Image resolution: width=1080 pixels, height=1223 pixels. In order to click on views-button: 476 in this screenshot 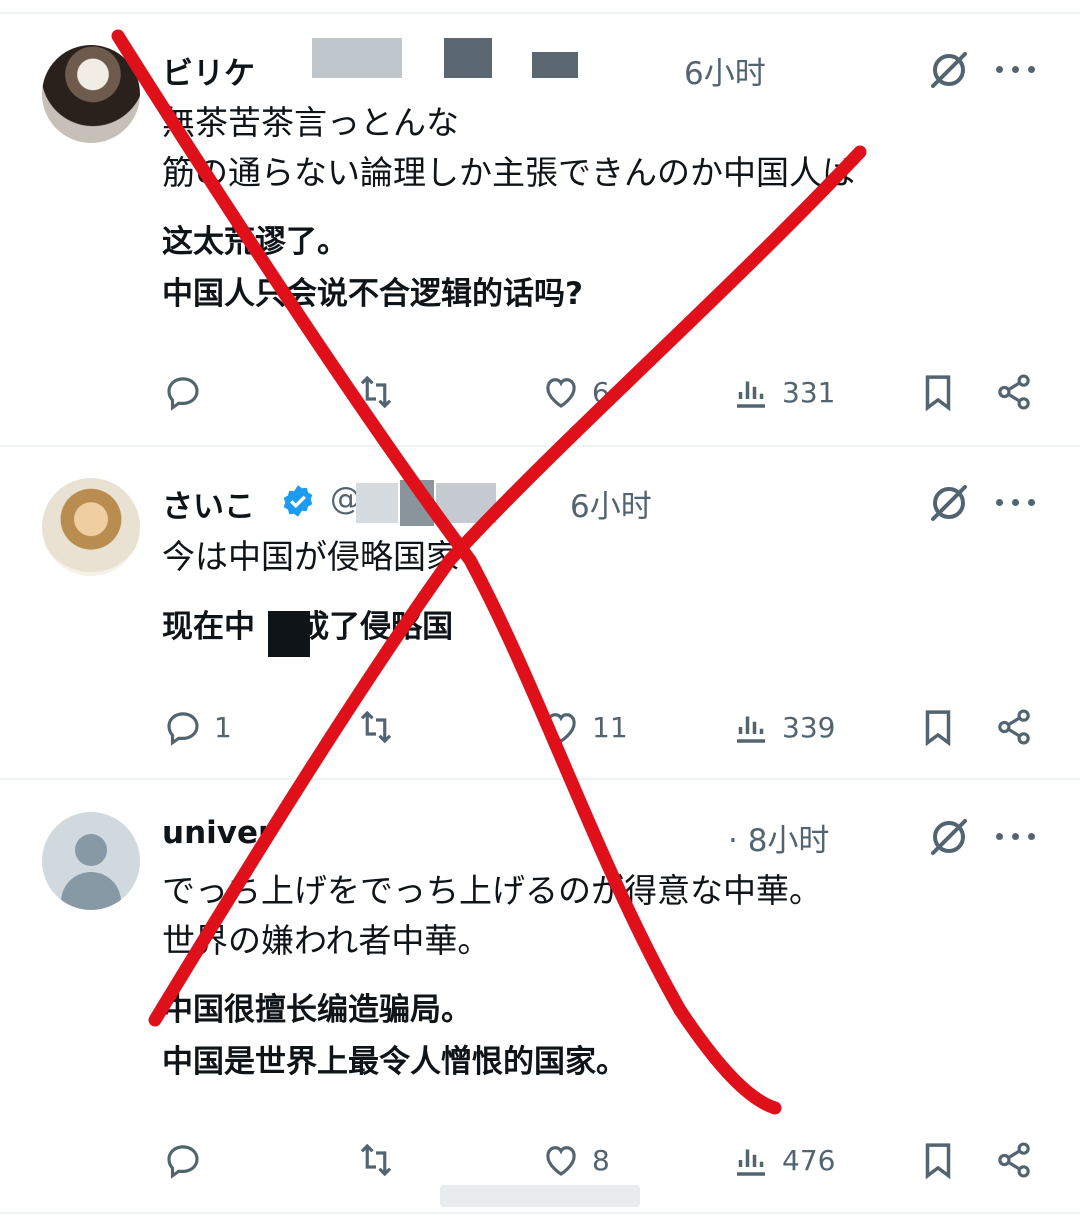, I will do `click(782, 1160)`.